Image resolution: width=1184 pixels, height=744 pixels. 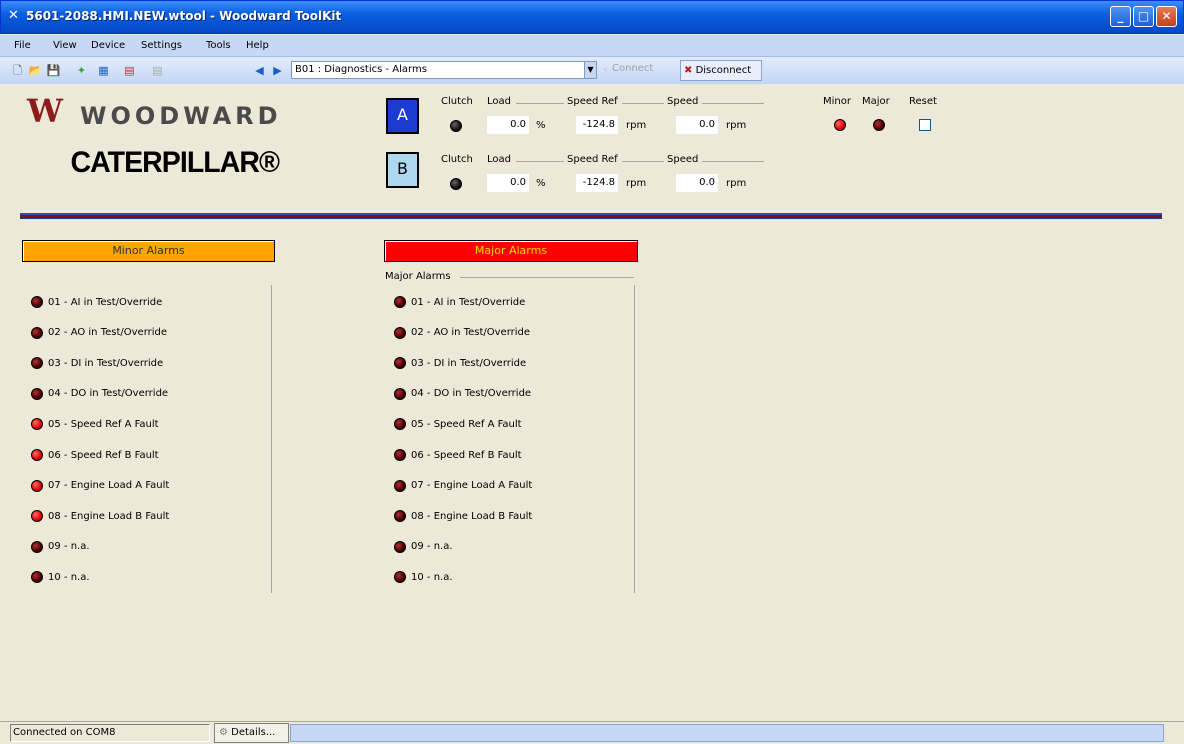 What do you see at coordinates (218, 45) in the screenshot?
I see `menu-tools: Tools` at bounding box center [218, 45].